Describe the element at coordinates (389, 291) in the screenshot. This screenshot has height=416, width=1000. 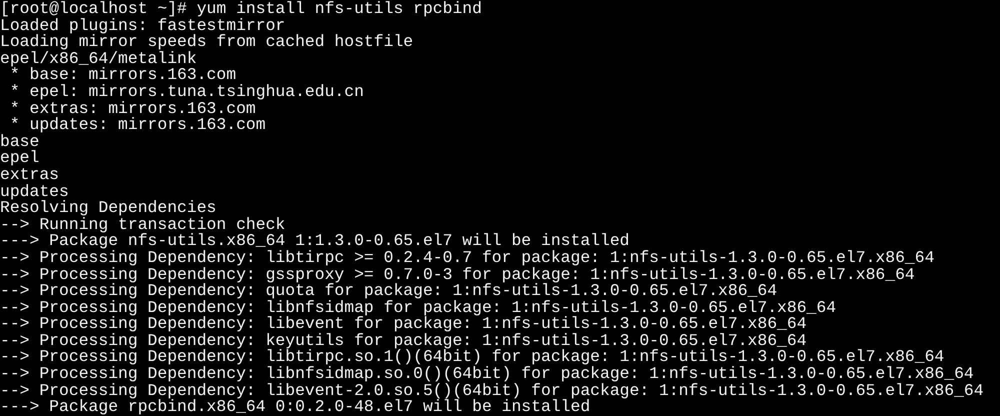
I see `terminal-line: --> Processing Dependency: quota for package: 1:nfs-utils-1.3.0-0.65.el7.x86_64` at that location.